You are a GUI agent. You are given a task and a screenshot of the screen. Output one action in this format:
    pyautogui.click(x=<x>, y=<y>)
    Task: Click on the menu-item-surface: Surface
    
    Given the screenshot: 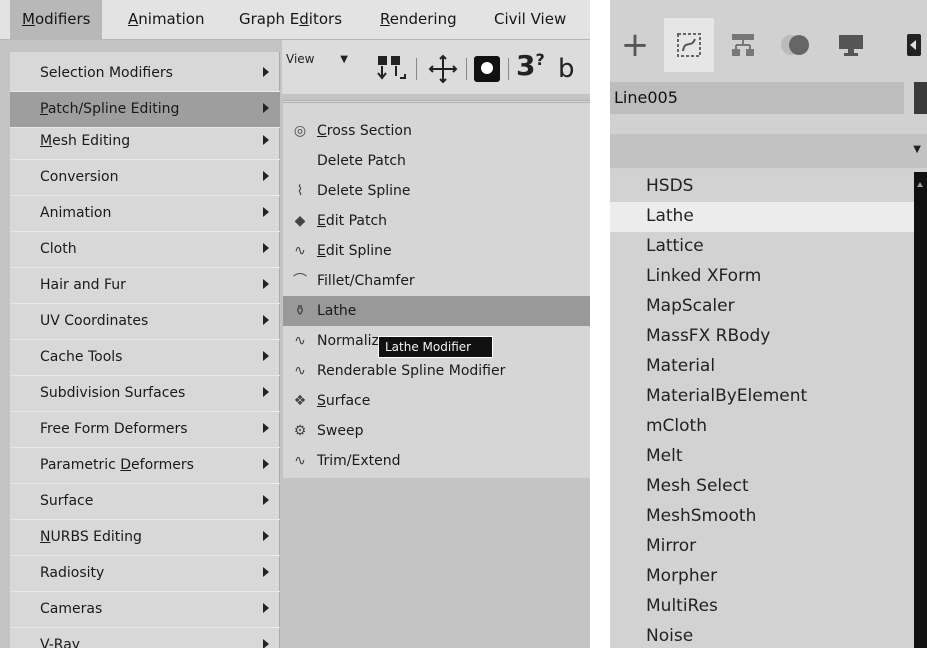 What is the action you would take?
    pyautogui.click(x=145, y=502)
    